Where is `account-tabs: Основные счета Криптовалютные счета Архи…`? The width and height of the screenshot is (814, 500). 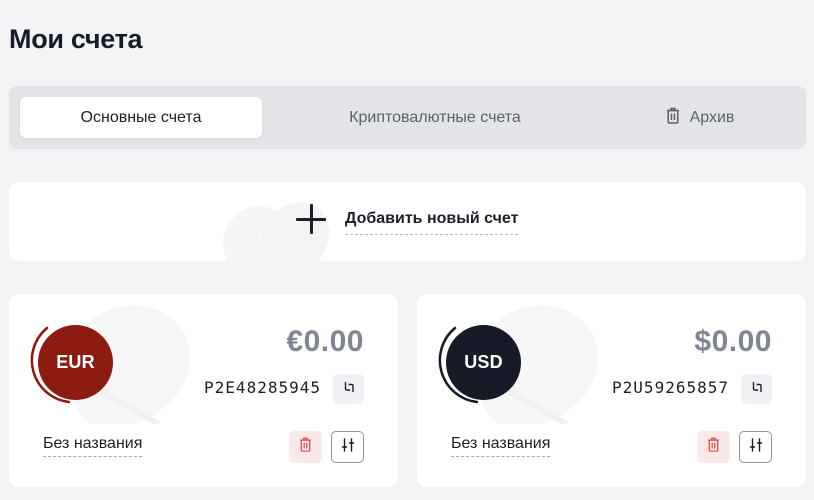
account-tabs: Основные счета Криптовалютные счета Архи… is located at coordinates (407, 117).